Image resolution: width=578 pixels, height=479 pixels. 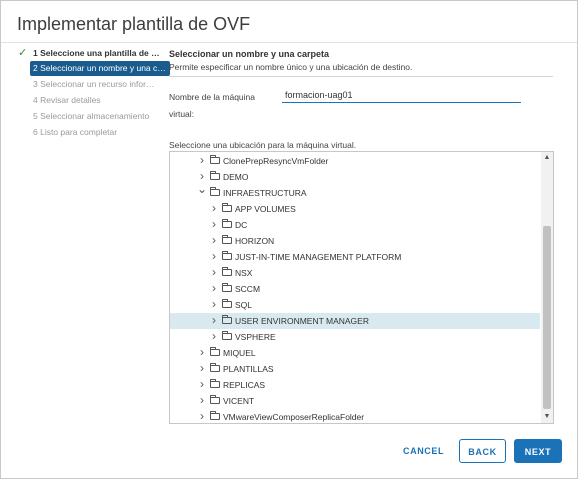 I want to click on tree-node-label: VSPHERE, so click(x=255, y=337).